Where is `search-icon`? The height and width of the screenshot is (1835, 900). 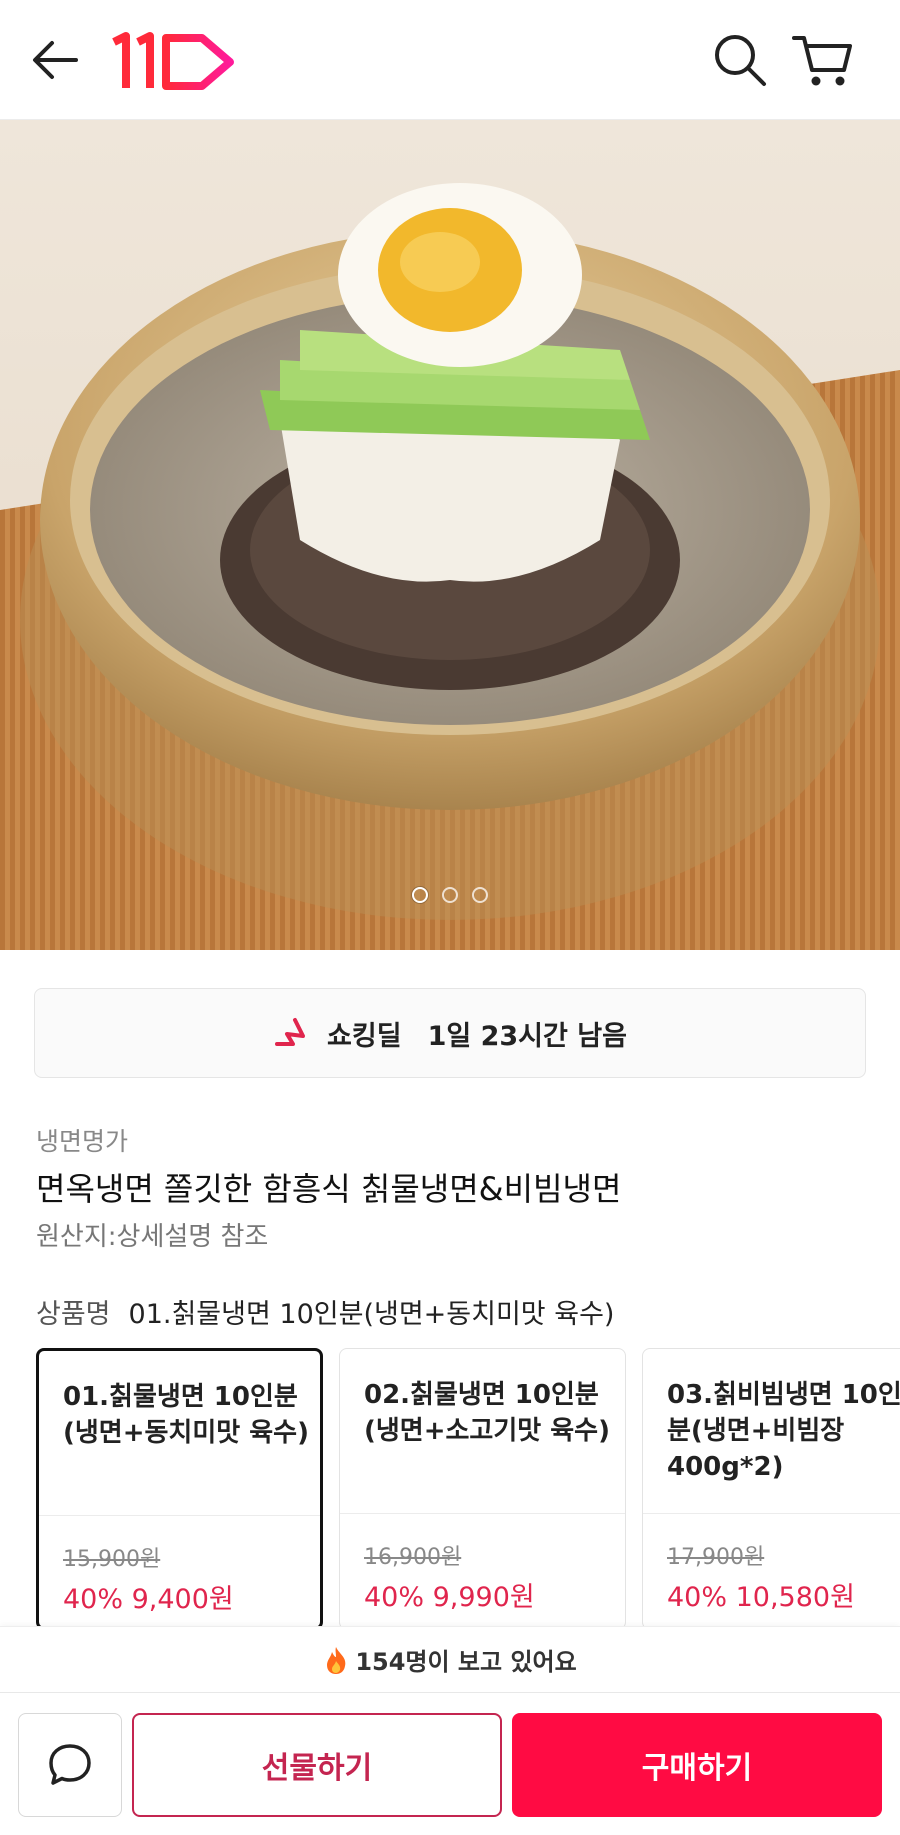
search-icon is located at coordinates (740, 60).